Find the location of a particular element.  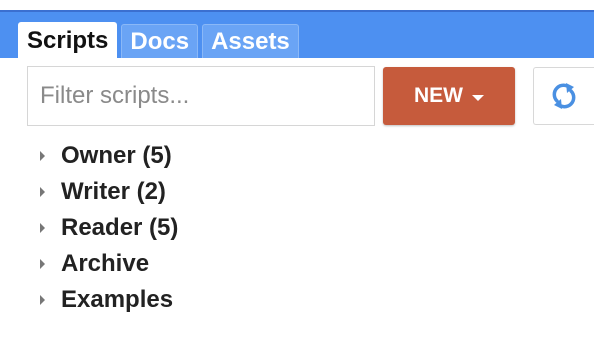

filter-field is located at coordinates (201, 96).